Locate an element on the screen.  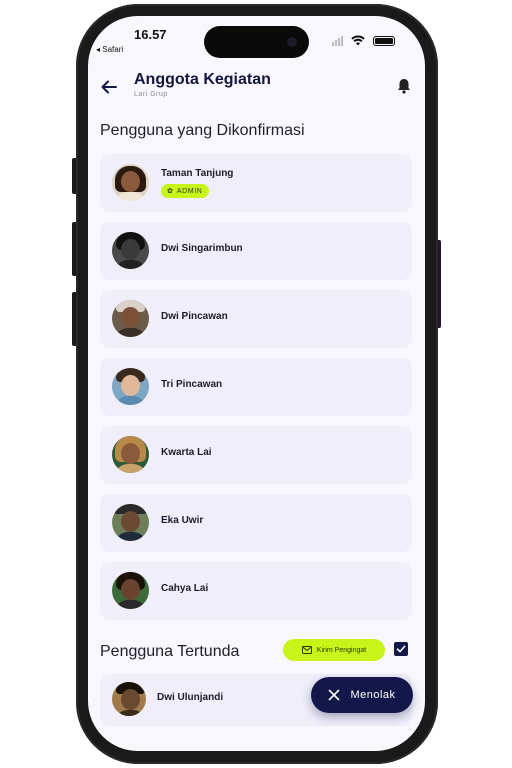
send-reminder-button: Kirim Pengingat is located at coordinates (334, 650).